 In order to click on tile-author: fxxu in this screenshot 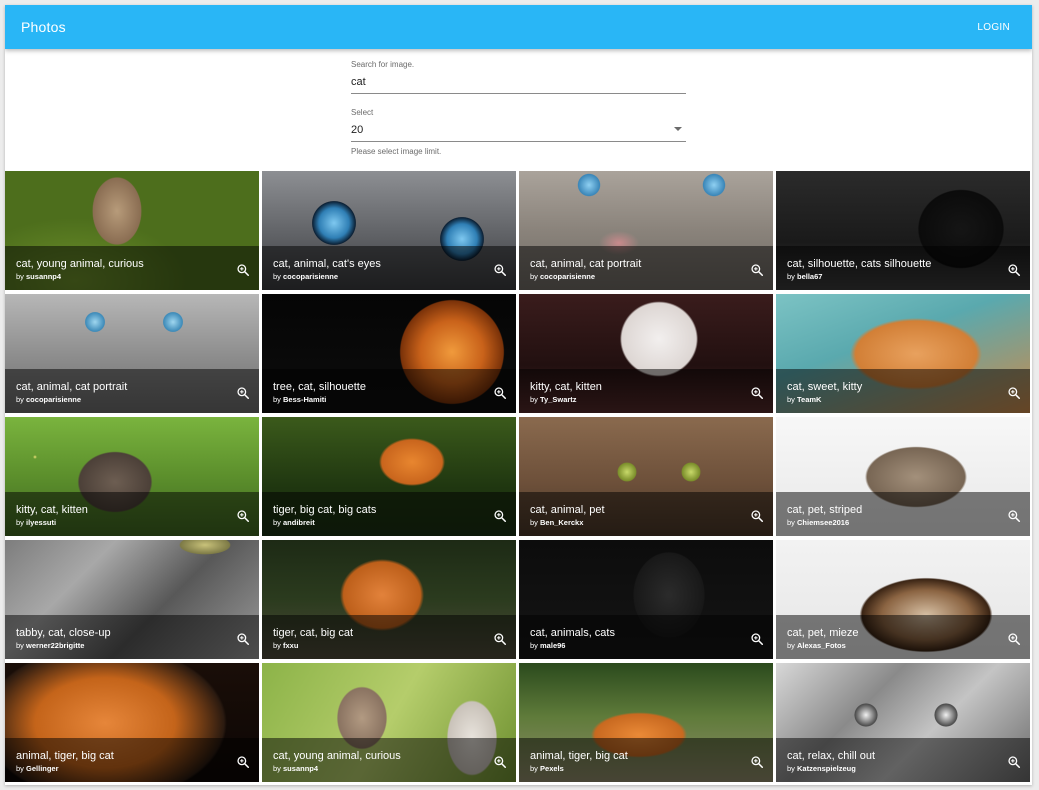, I will do `click(291, 645)`.